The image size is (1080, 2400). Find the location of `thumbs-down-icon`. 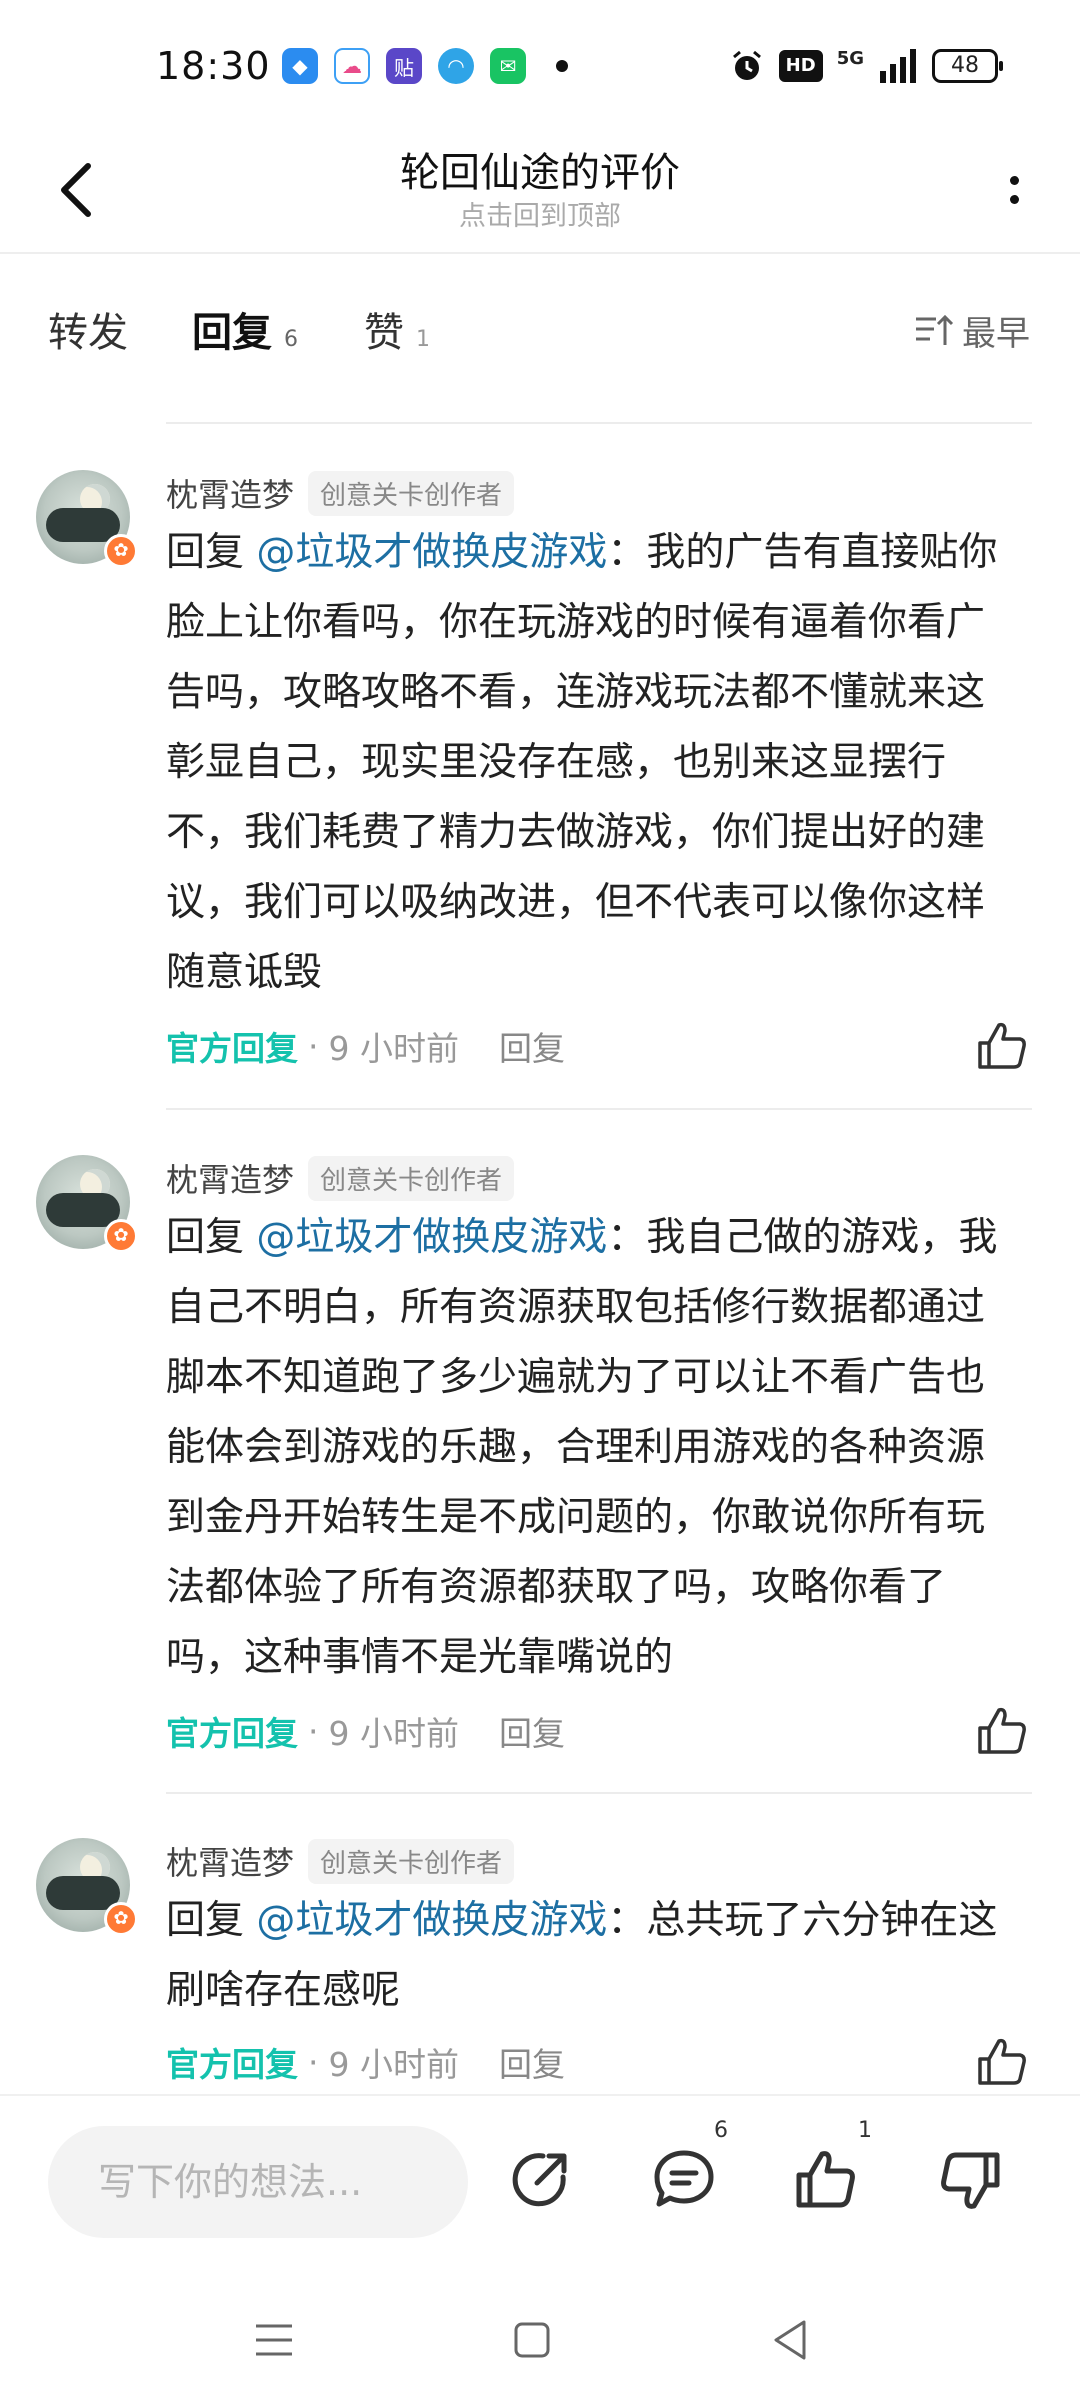

thumbs-down-icon is located at coordinates (970, 2180).